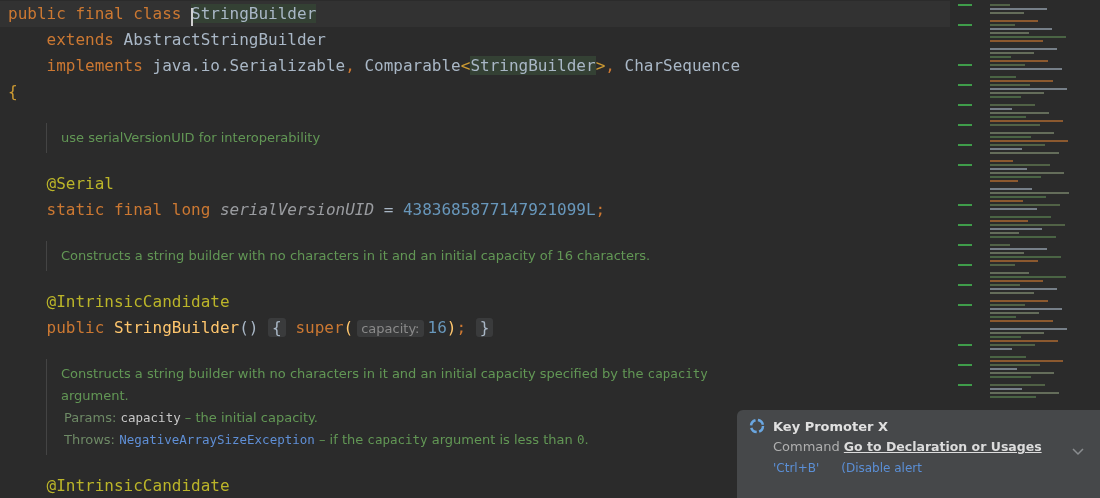 This screenshot has height=498, width=1100. Describe the element at coordinates (95, 13) in the screenshot. I see `keyword: public final class` at that location.